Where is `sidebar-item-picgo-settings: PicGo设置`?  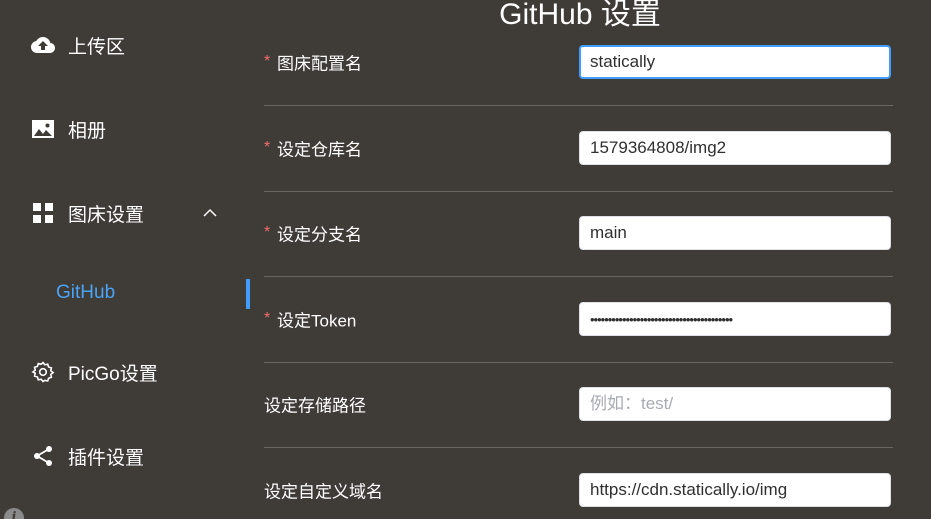 sidebar-item-picgo-settings: PicGo设置 is located at coordinates (125, 372).